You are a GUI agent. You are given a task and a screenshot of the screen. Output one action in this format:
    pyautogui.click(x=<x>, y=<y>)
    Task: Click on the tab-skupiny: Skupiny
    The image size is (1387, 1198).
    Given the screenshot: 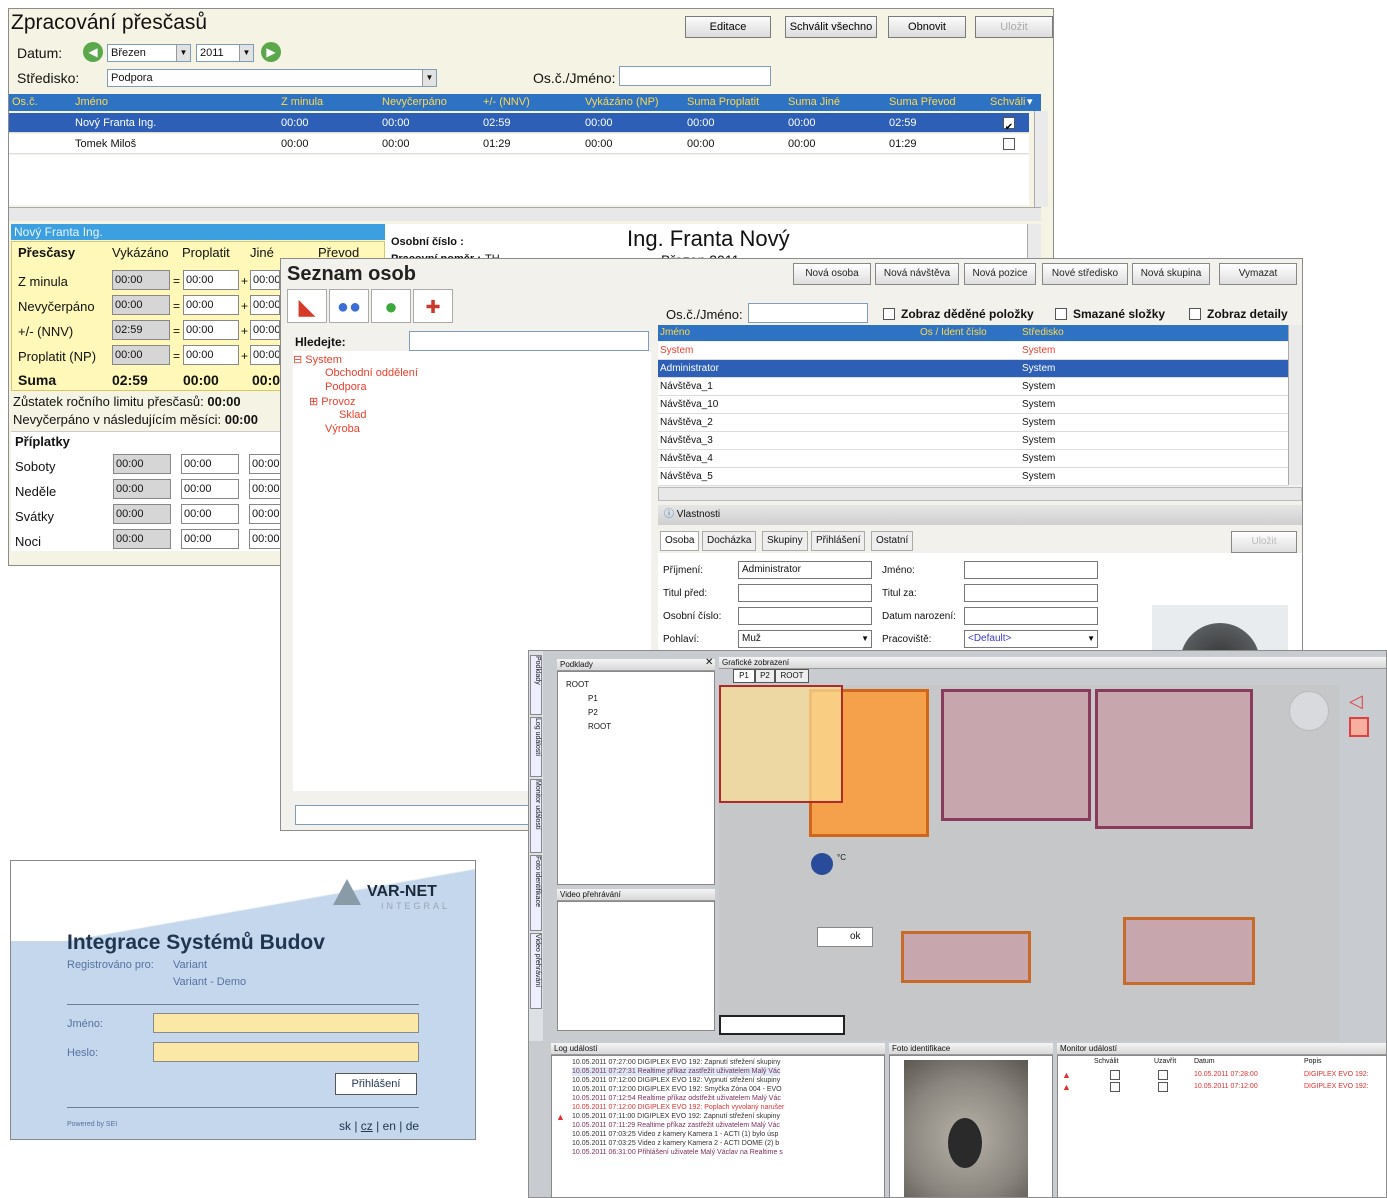 What is the action you would take?
    pyautogui.click(x=785, y=541)
    